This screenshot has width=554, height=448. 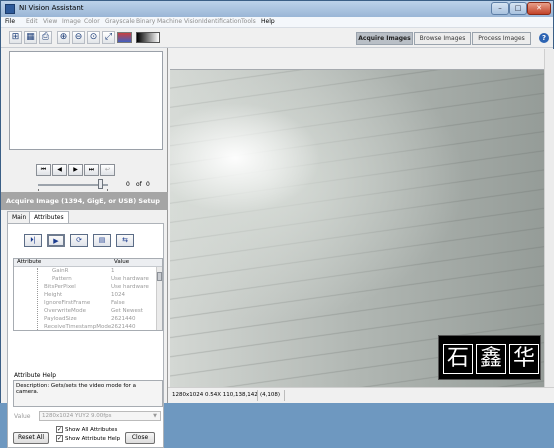 What do you see at coordinates (22, 416) in the screenshot?
I see `value-label: Value` at bounding box center [22, 416].